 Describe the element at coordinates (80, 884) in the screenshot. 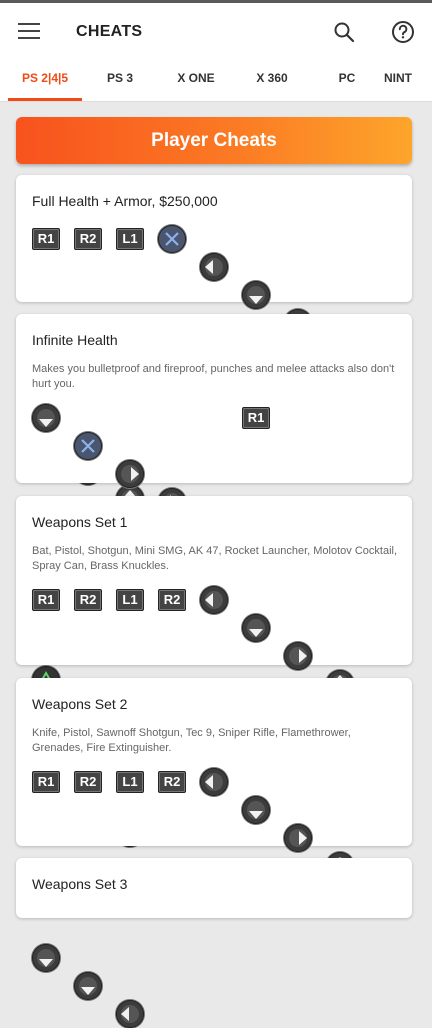

I see `cheat-title: Weapons Set 3` at that location.